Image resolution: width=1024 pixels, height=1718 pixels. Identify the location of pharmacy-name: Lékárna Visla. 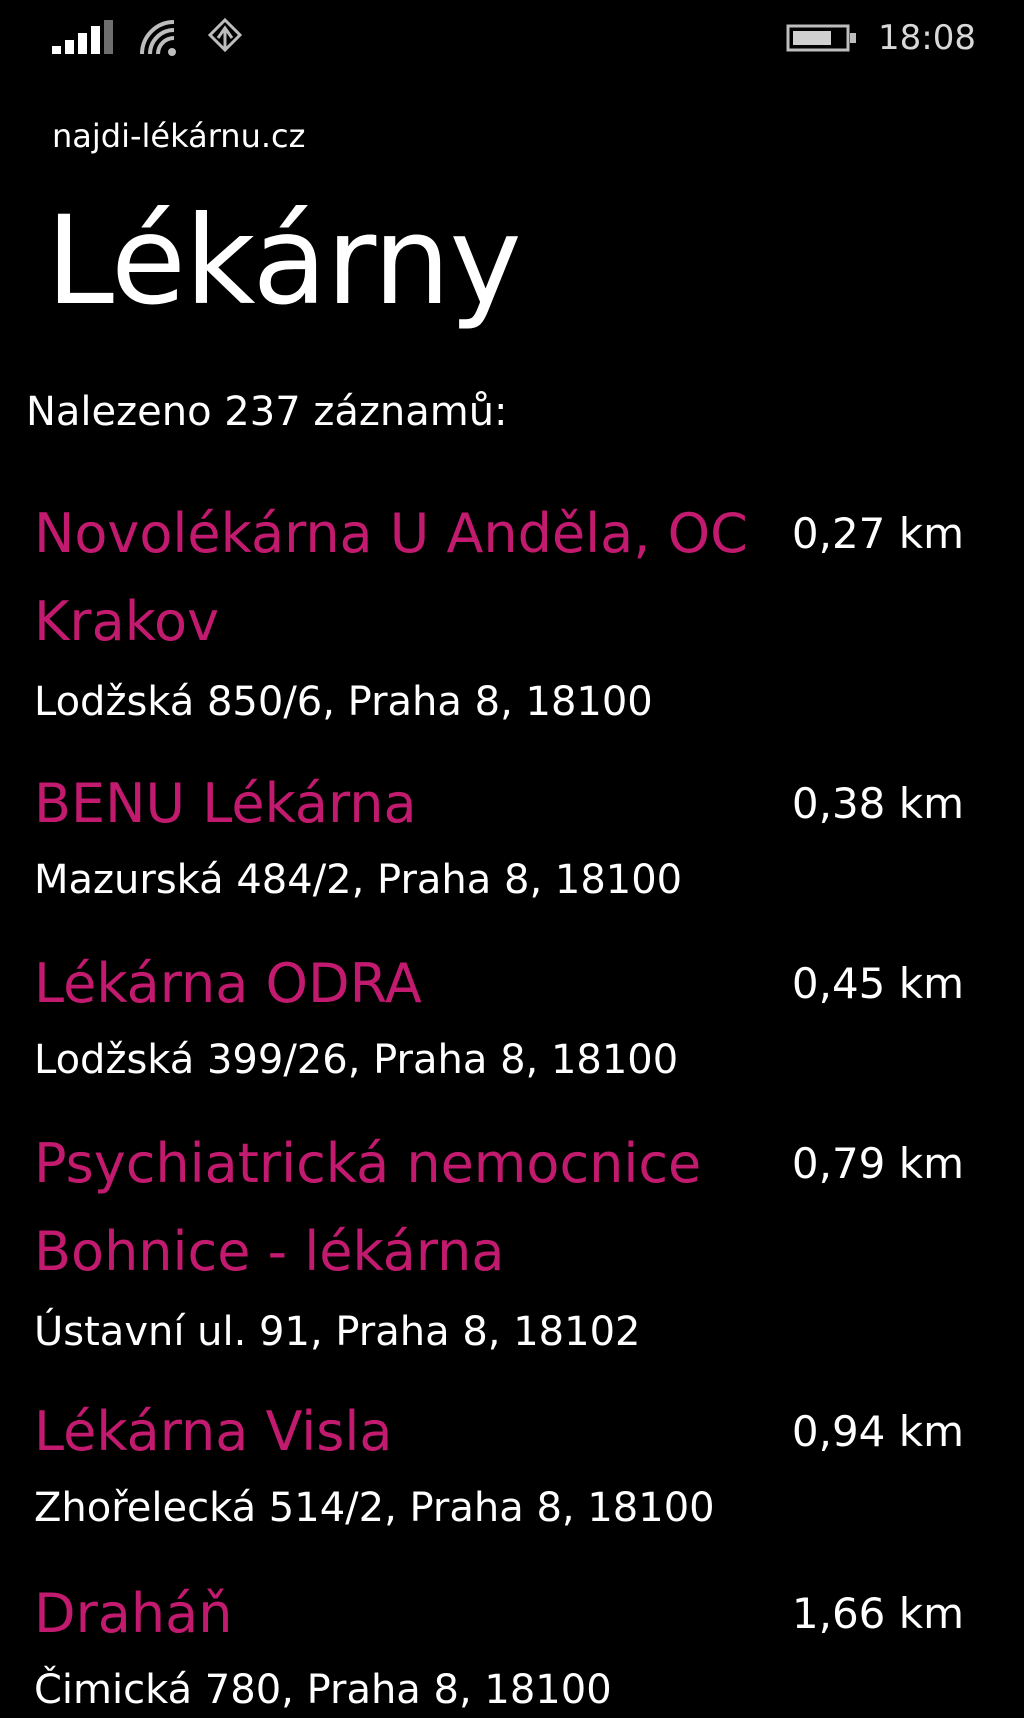
(213, 1431).